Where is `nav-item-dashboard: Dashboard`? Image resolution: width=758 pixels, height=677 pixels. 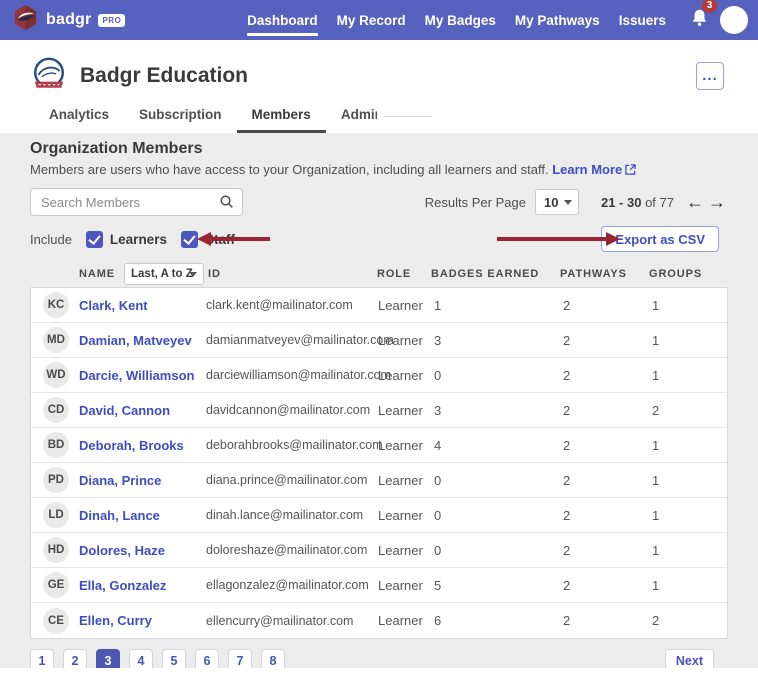 nav-item-dashboard: Dashboard is located at coordinates (282, 20).